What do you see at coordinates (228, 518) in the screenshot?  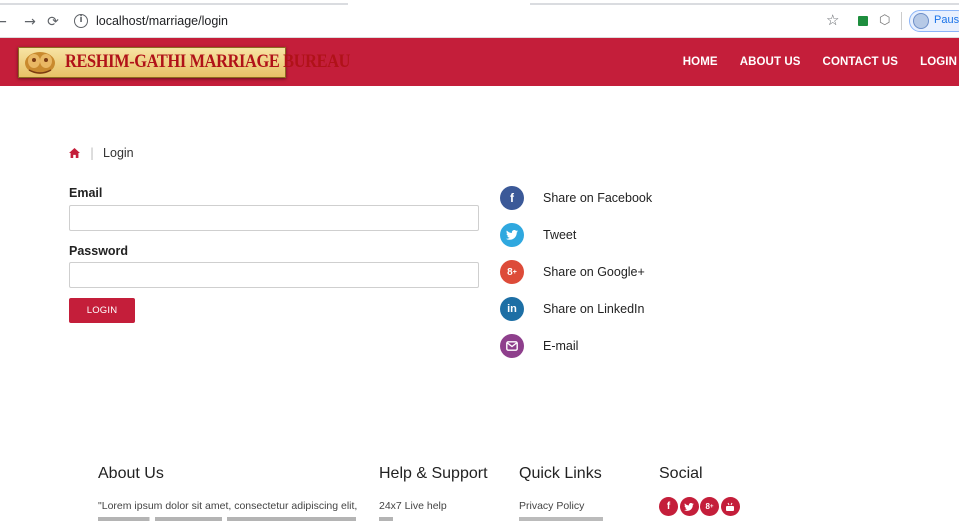 I see `footer-about-text-more` at bounding box center [228, 518].